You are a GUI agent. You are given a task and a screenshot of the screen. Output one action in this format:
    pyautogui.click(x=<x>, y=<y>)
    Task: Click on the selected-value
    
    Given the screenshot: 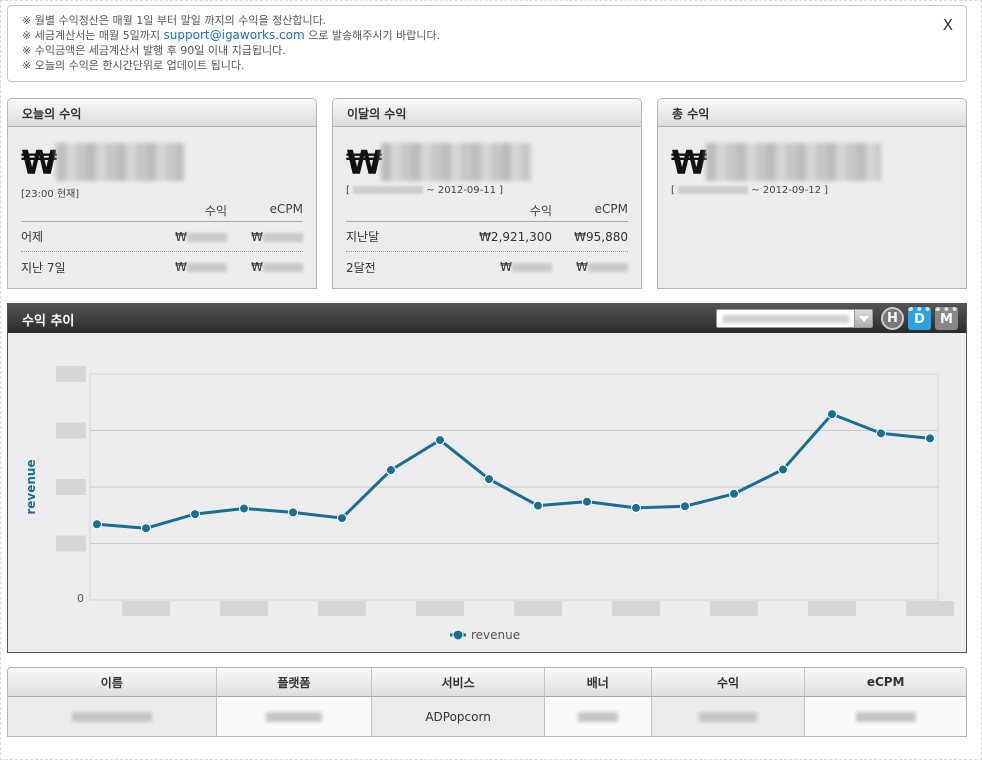 What is the action you would take?
    pyautogui.click(x=786, y=319)
    